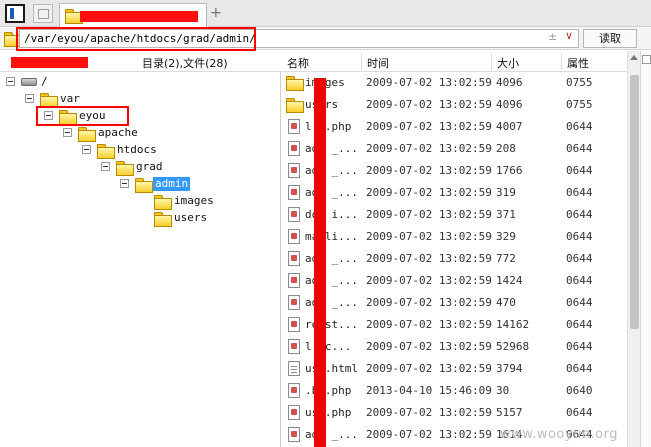 This screenshot has width=651, height=447. I want to click on file-name: l g.php, so click(328, 126).